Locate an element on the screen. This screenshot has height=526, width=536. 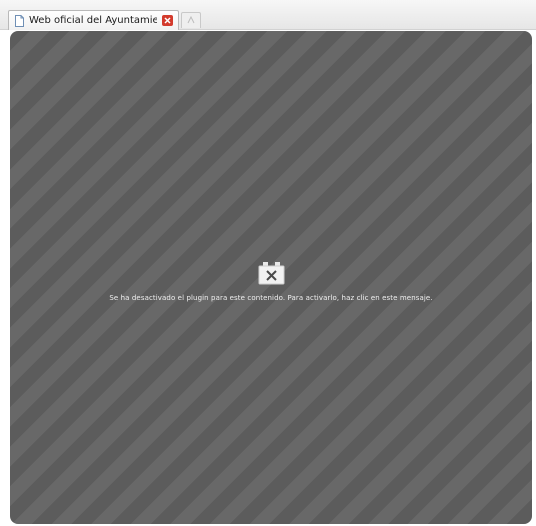
missing-plugin-icon is located at coordinates (271, 273).